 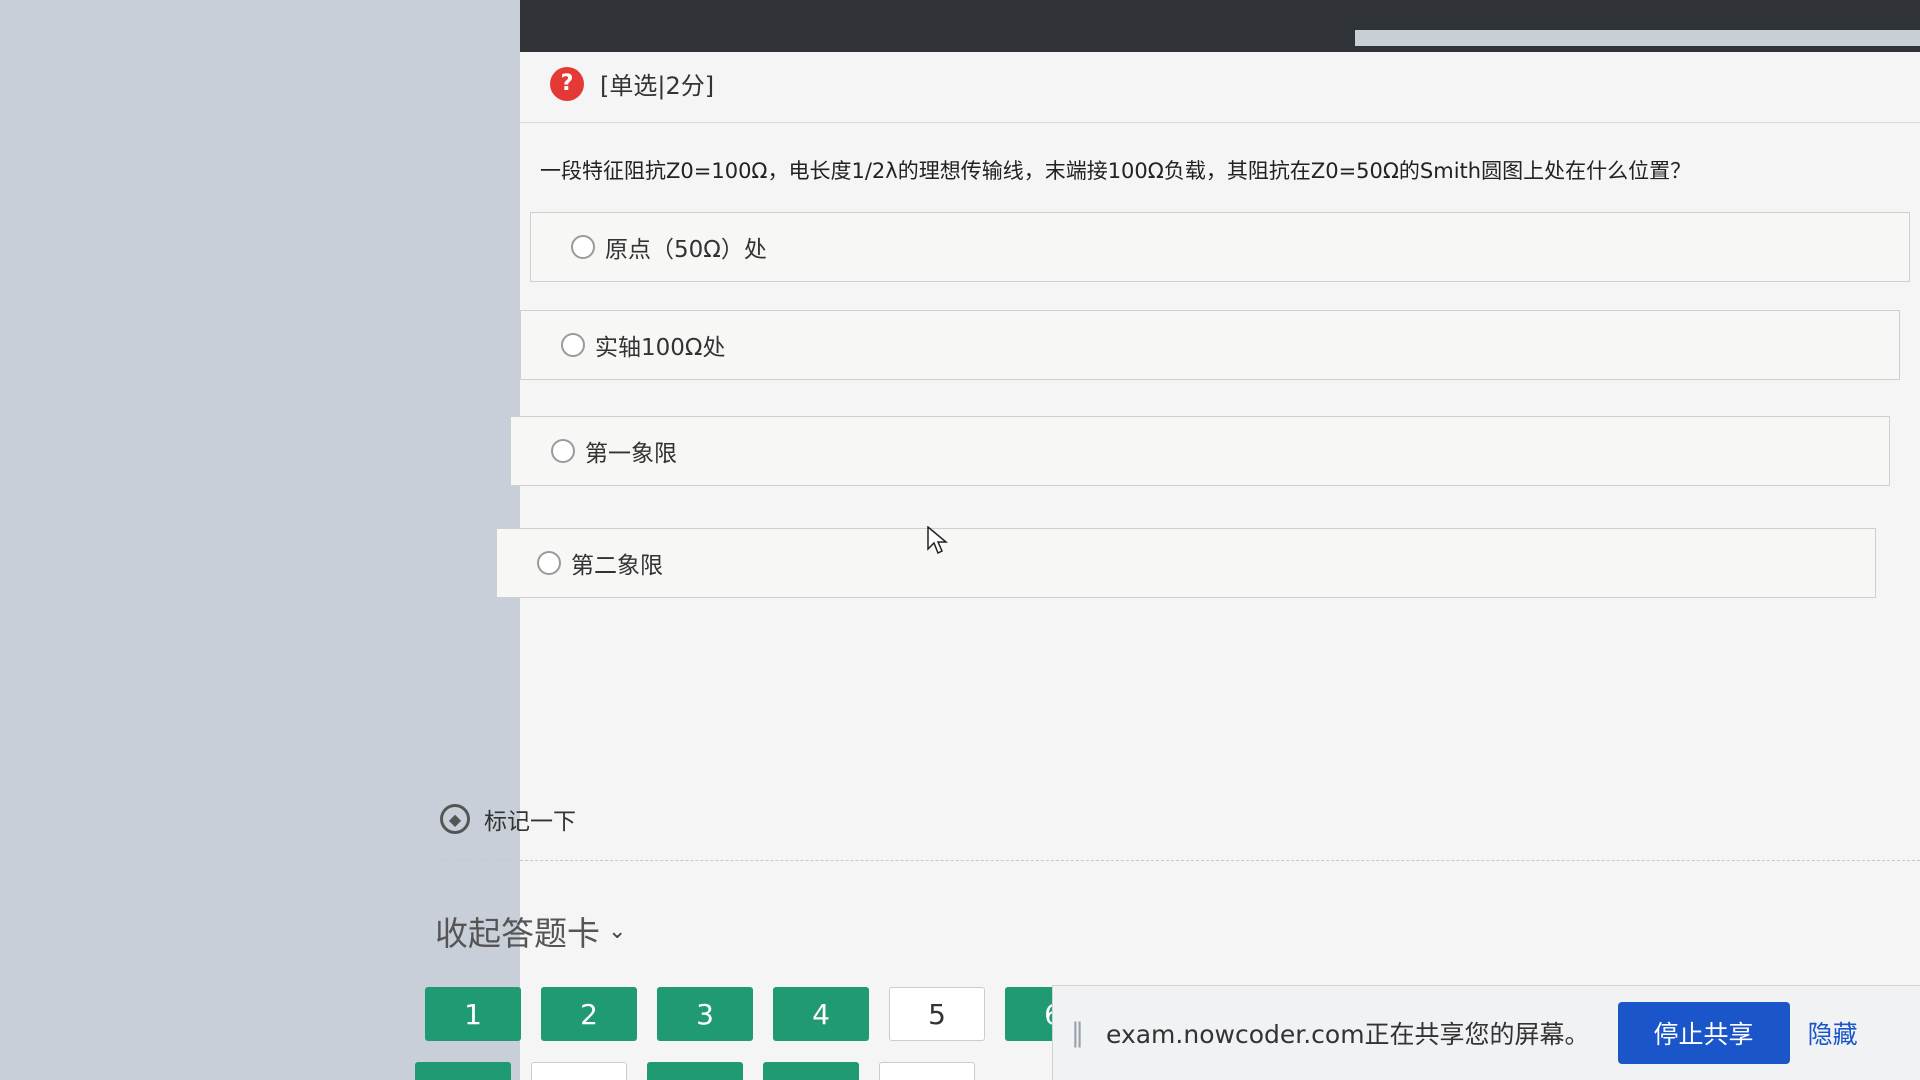 What do you see at coordinates (686, 250) in the screenshot?
I see `option-label: 原点（50Ω）处` at bounding box center [686, 250].